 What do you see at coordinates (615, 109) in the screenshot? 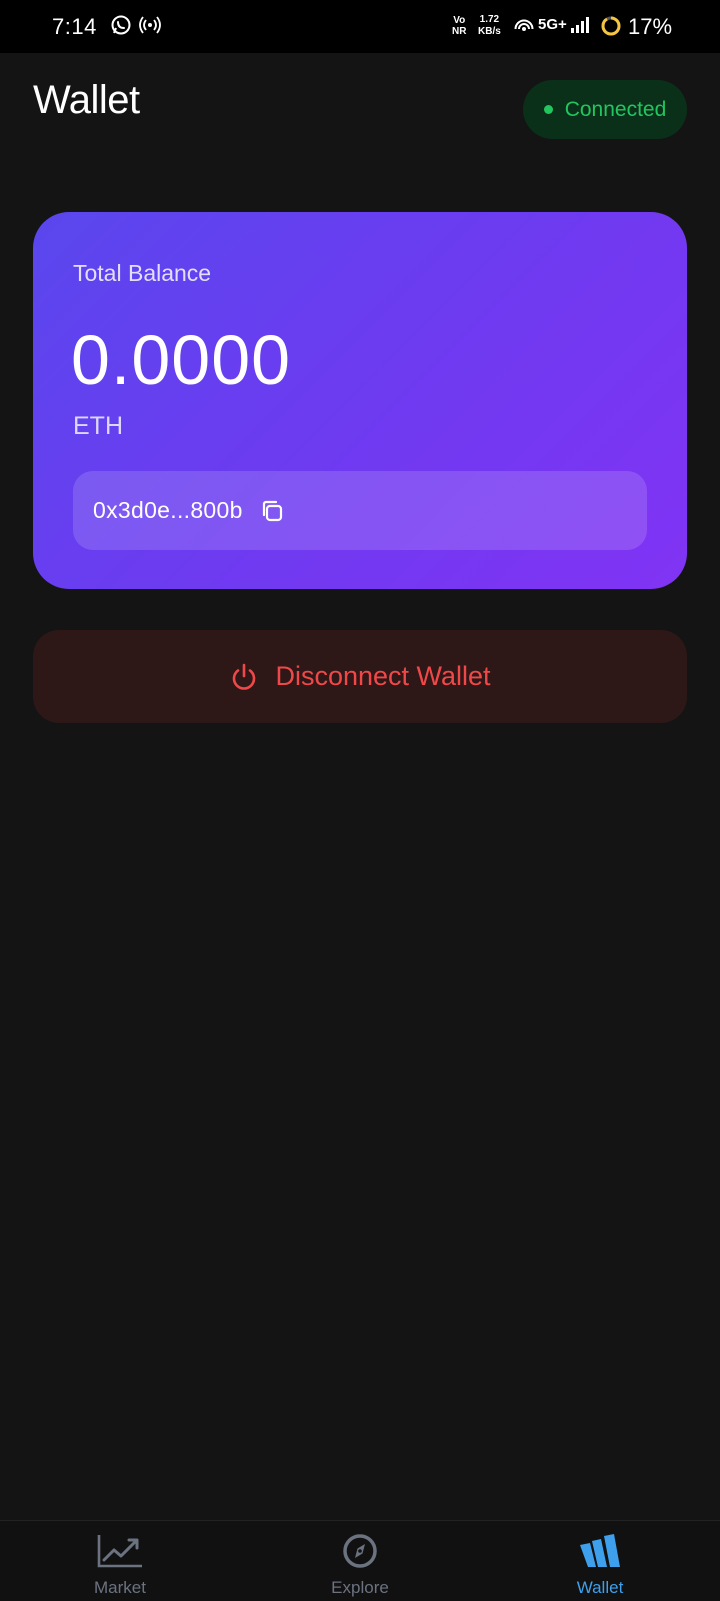
I see `connection-status-text: Connected` at bounding box center [615, 109].